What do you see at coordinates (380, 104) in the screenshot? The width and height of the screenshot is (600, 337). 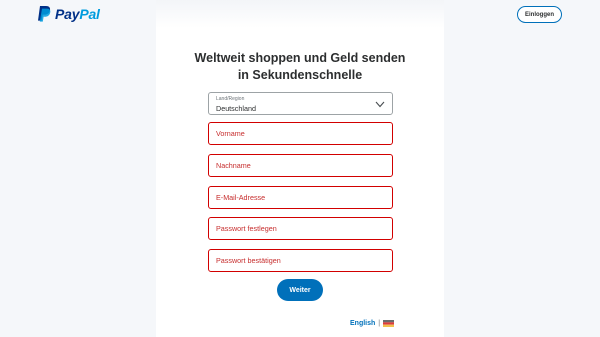 I see `chevron-down-icon` at bounding box center [380, 104].